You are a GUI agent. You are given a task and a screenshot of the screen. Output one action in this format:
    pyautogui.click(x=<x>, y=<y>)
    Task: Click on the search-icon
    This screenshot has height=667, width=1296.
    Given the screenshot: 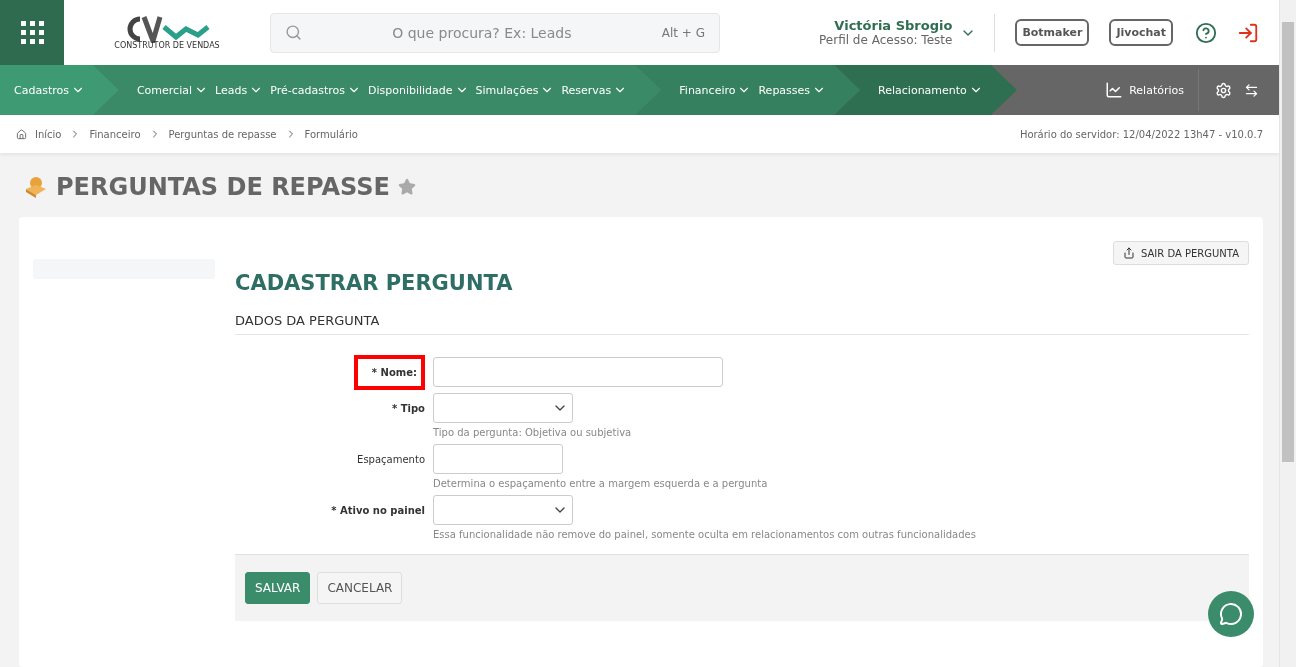 What is the action you would take?
    pyautogui.click(x=293, y=32)
    